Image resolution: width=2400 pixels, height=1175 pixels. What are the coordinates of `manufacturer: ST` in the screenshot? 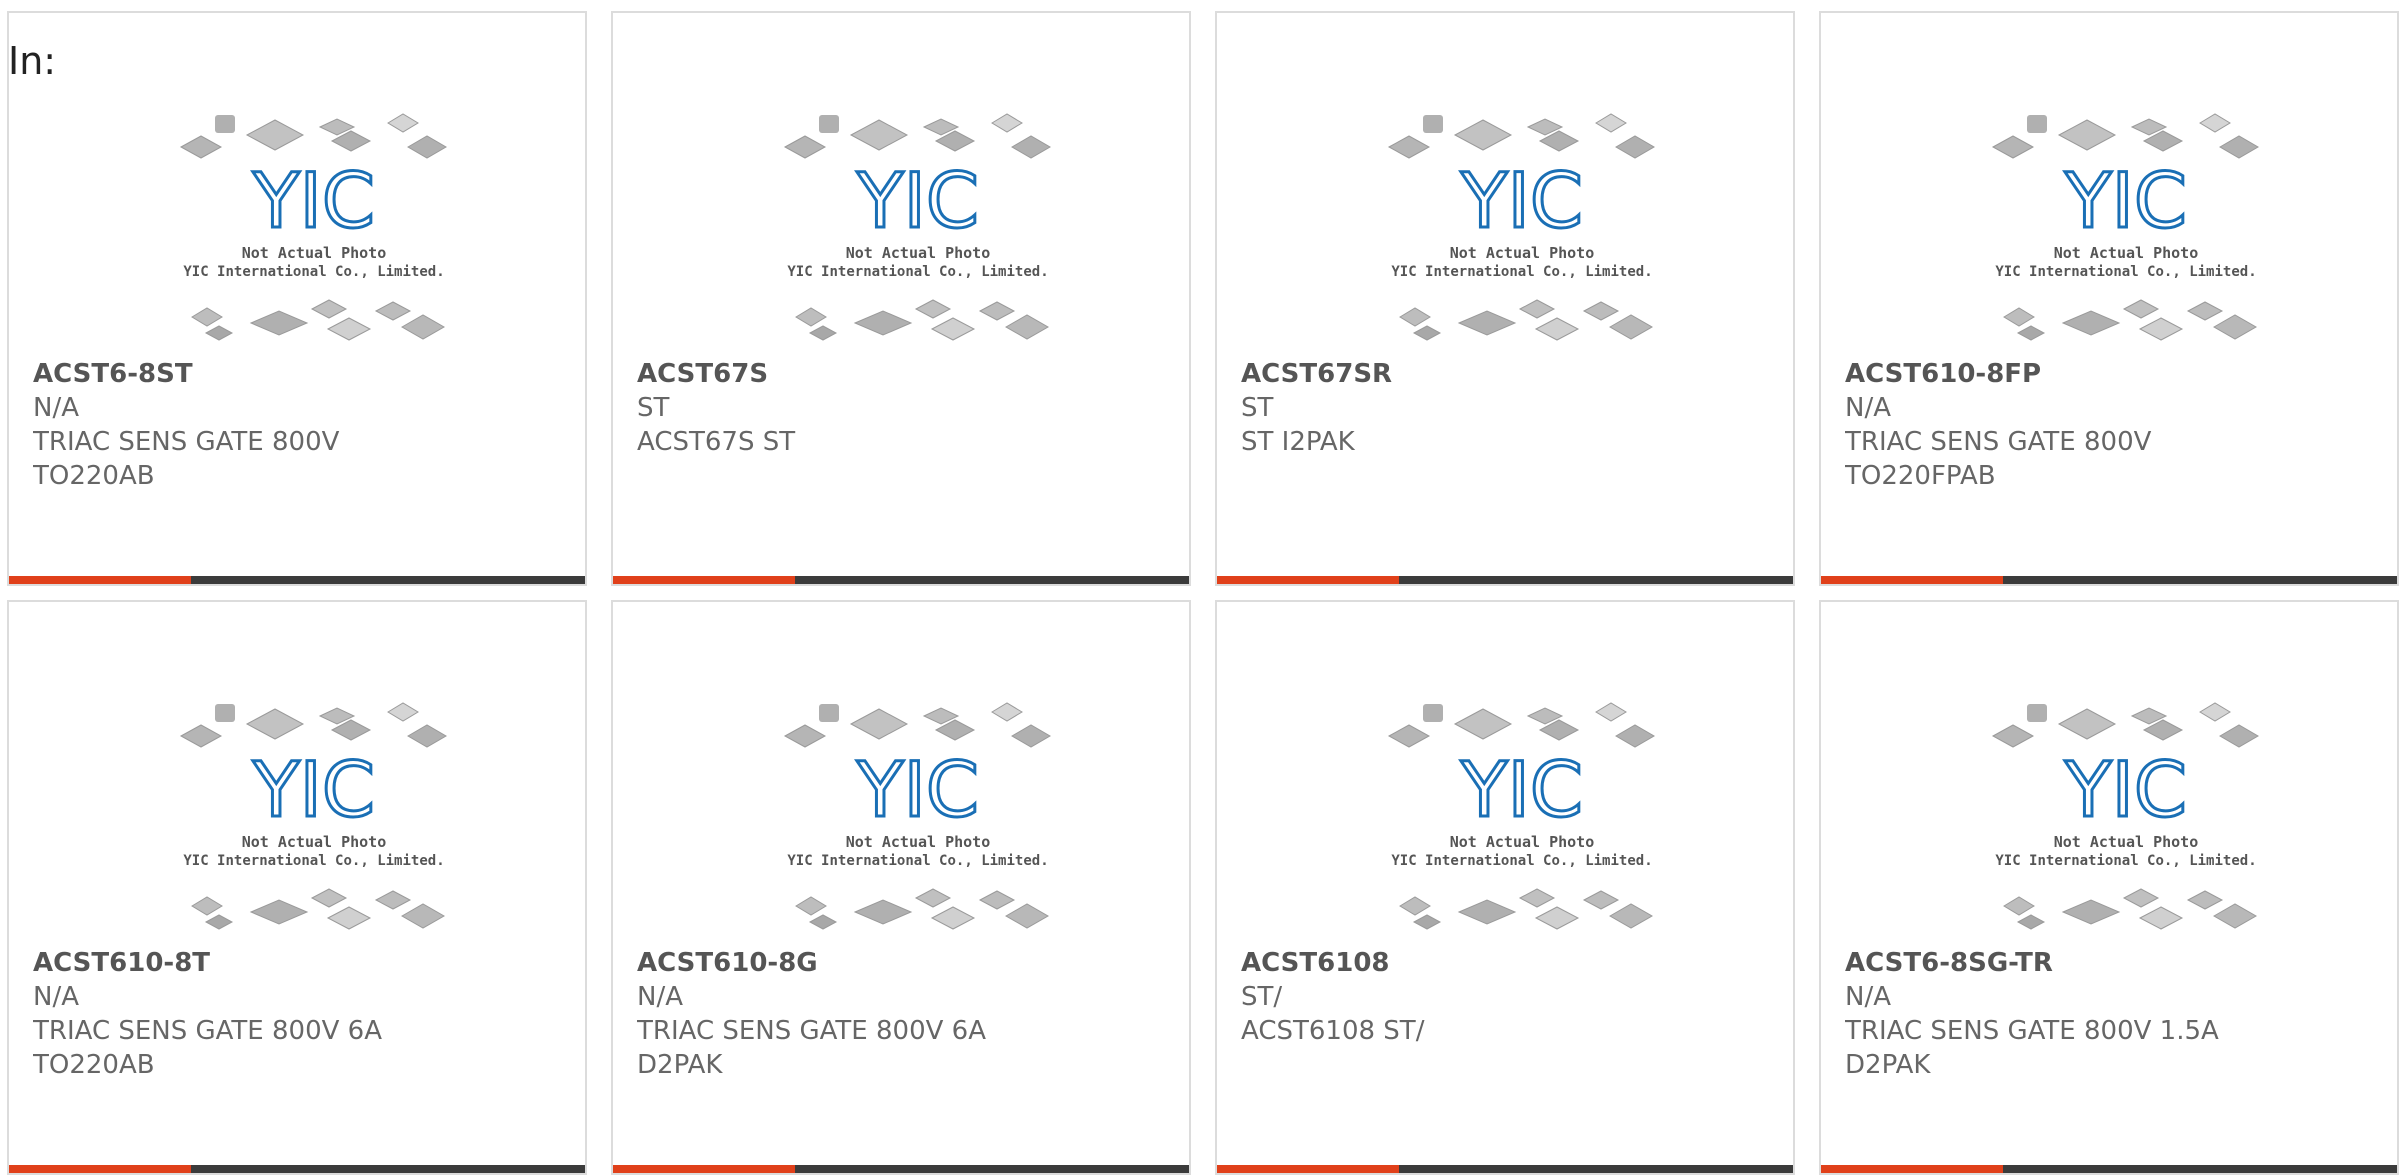 It's located at (1257, 408).